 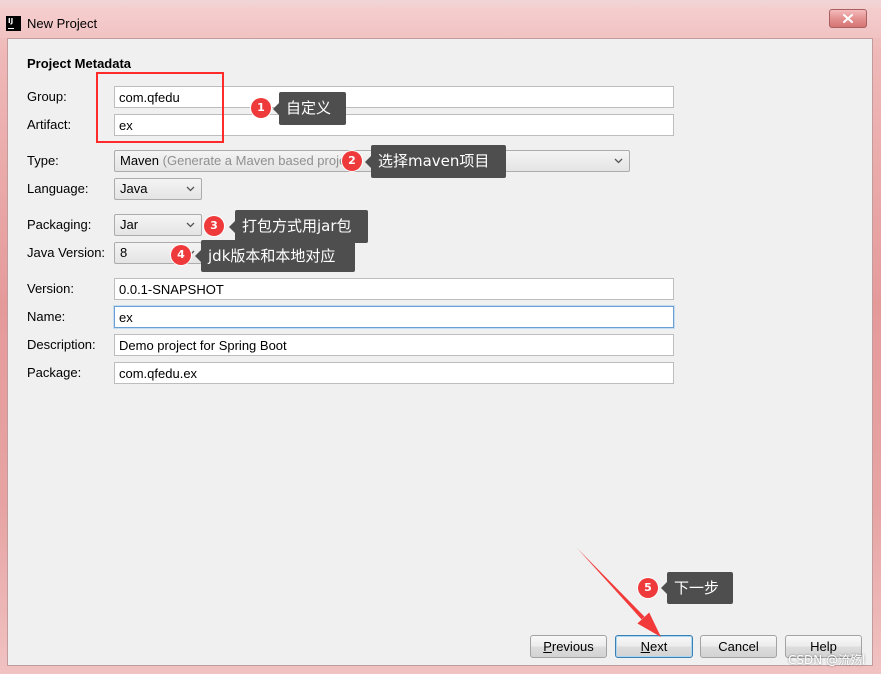 What do you see at coordinates (261, 108) in the screenshot?
I see `annotation-badge: 1` at bounding box center [261, 108].